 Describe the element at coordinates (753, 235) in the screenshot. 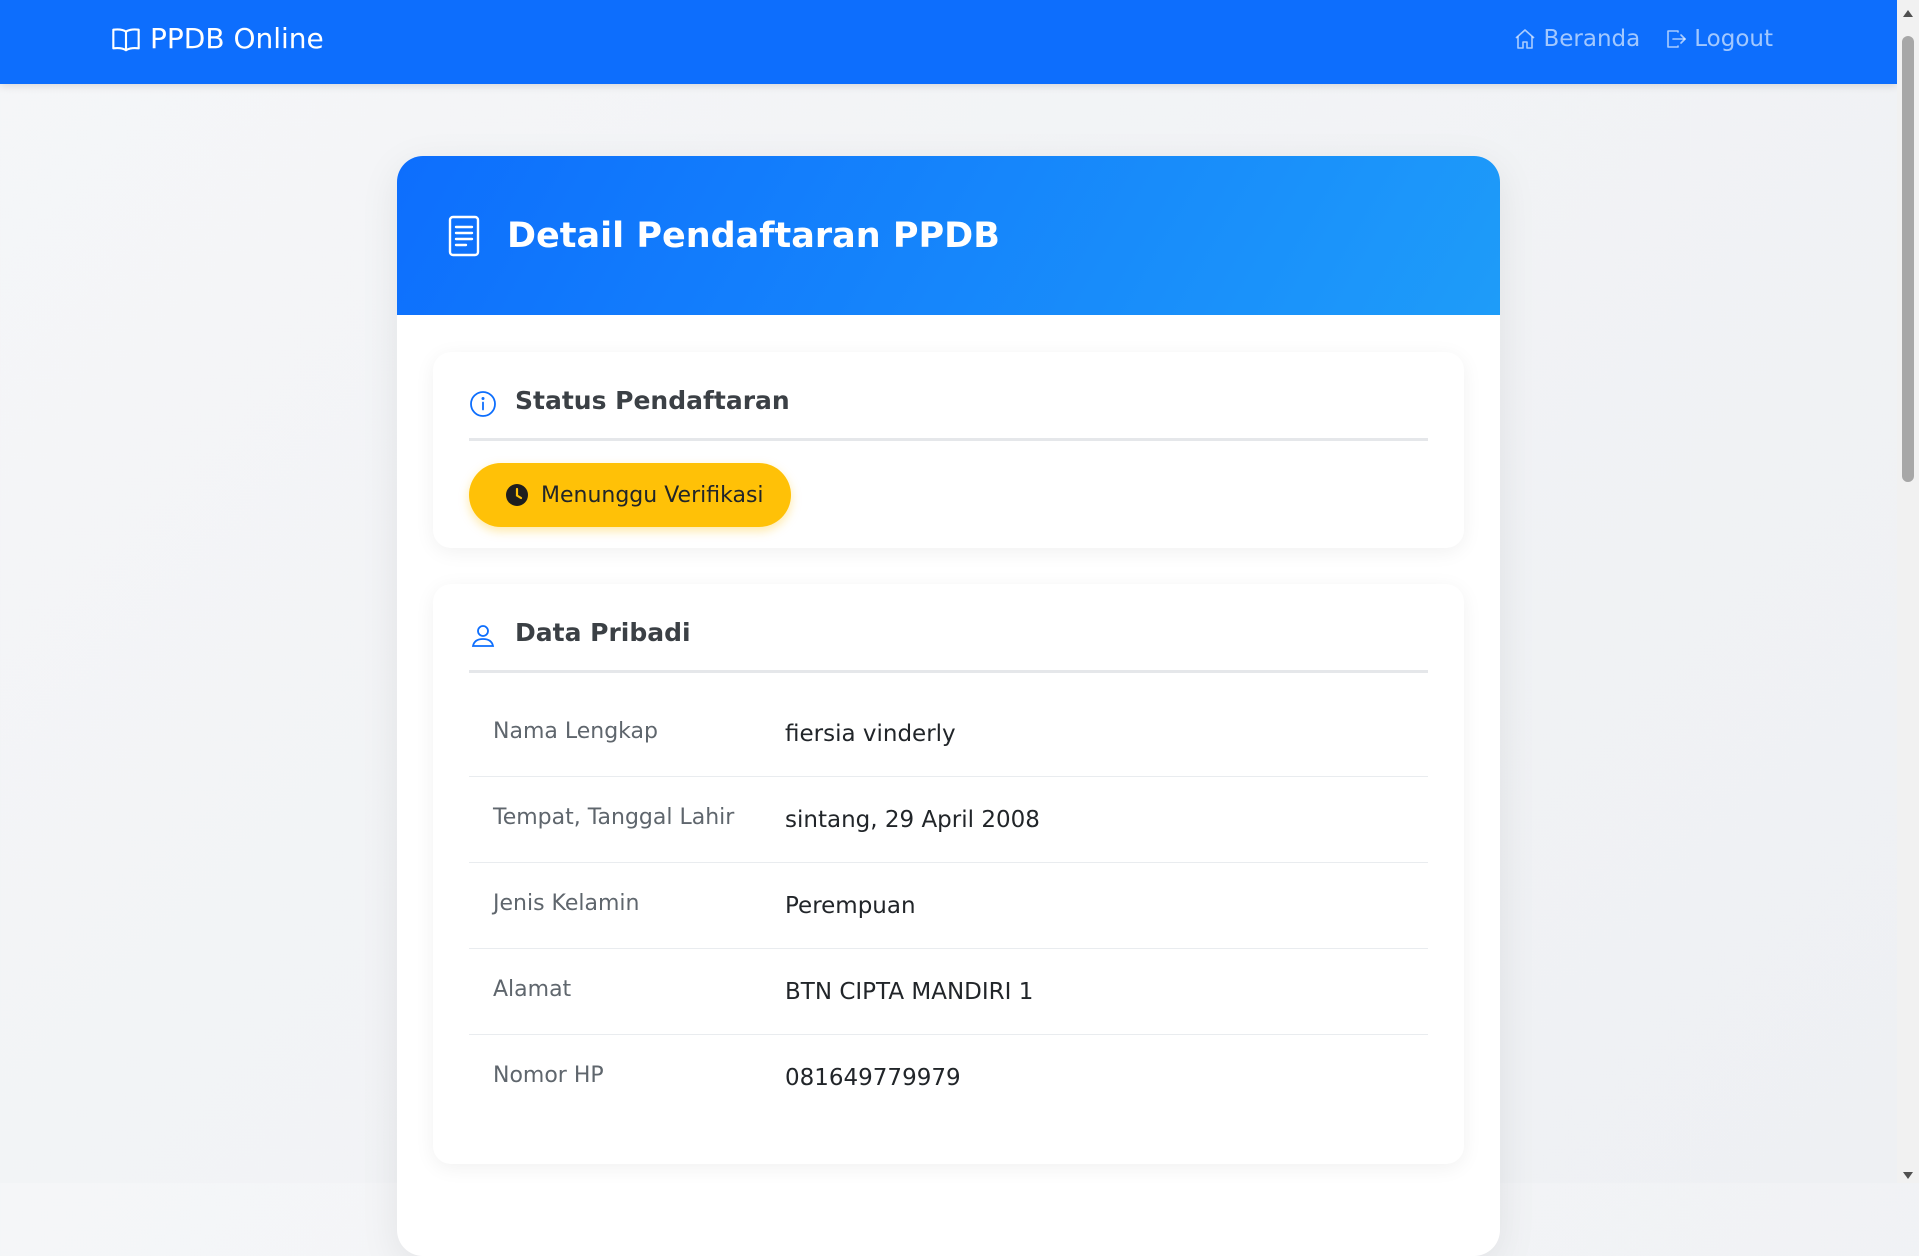

I see `page-title: Detail Pendaftaran PPDB` at that location.